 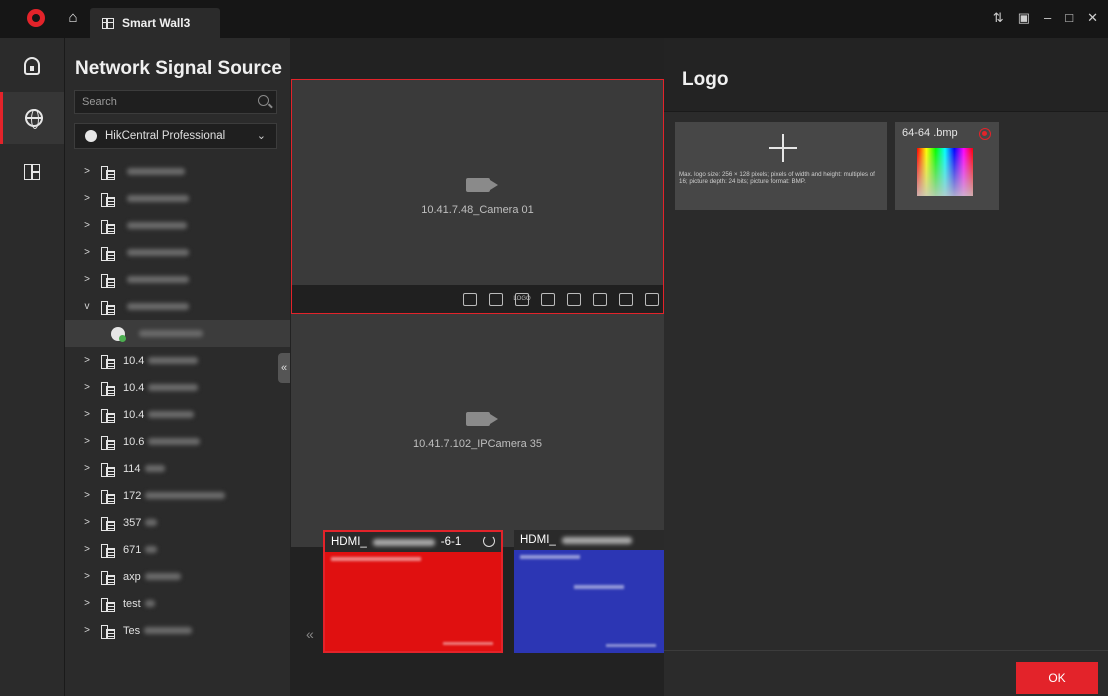 I want to click on preview-caption, so click(x=468, y=643).